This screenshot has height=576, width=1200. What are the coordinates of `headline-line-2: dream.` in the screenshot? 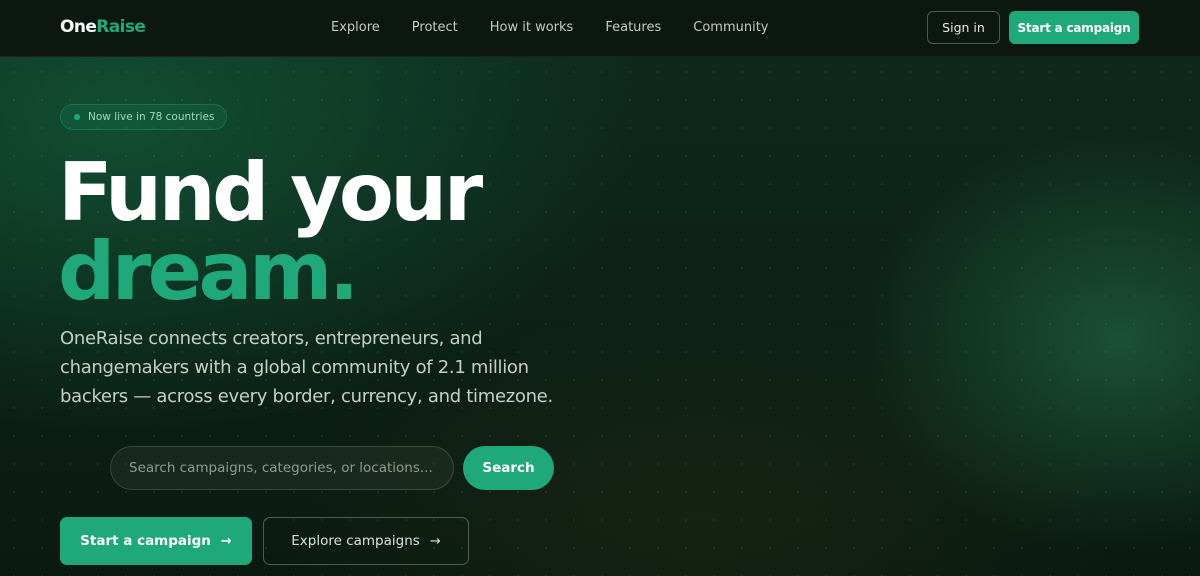 It's located at (208, 271).